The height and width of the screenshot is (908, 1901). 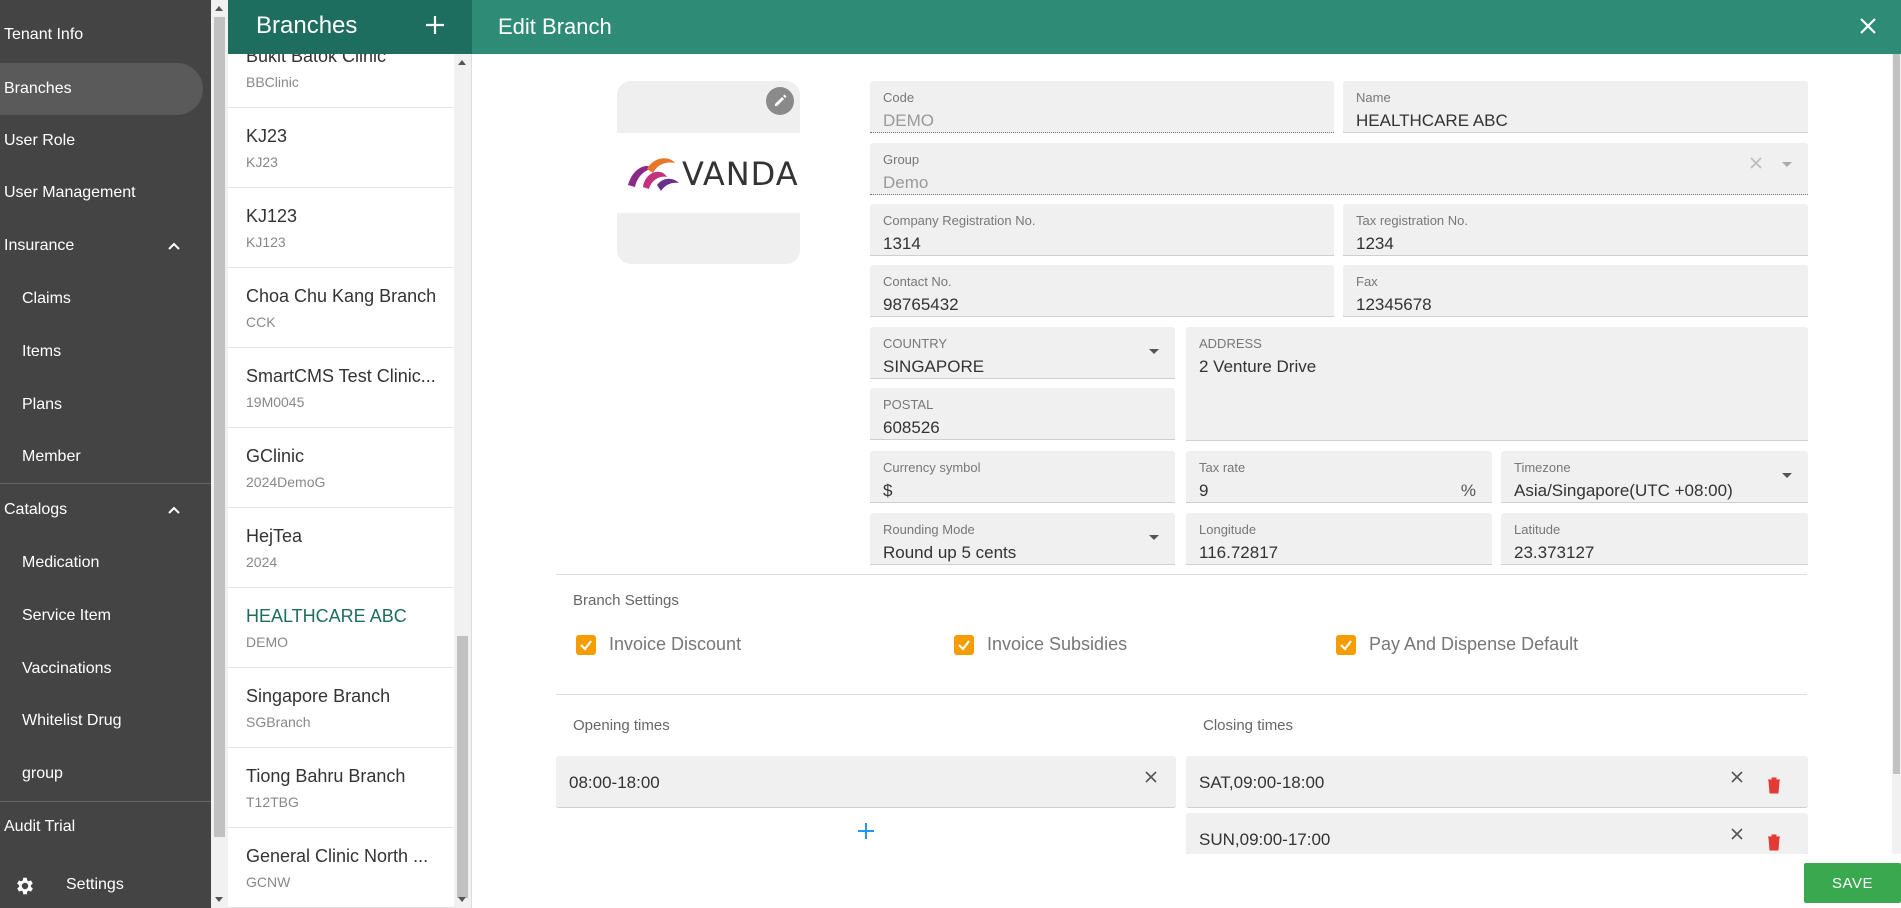 I want to click on section-divider, so click(x=1181, y=574).